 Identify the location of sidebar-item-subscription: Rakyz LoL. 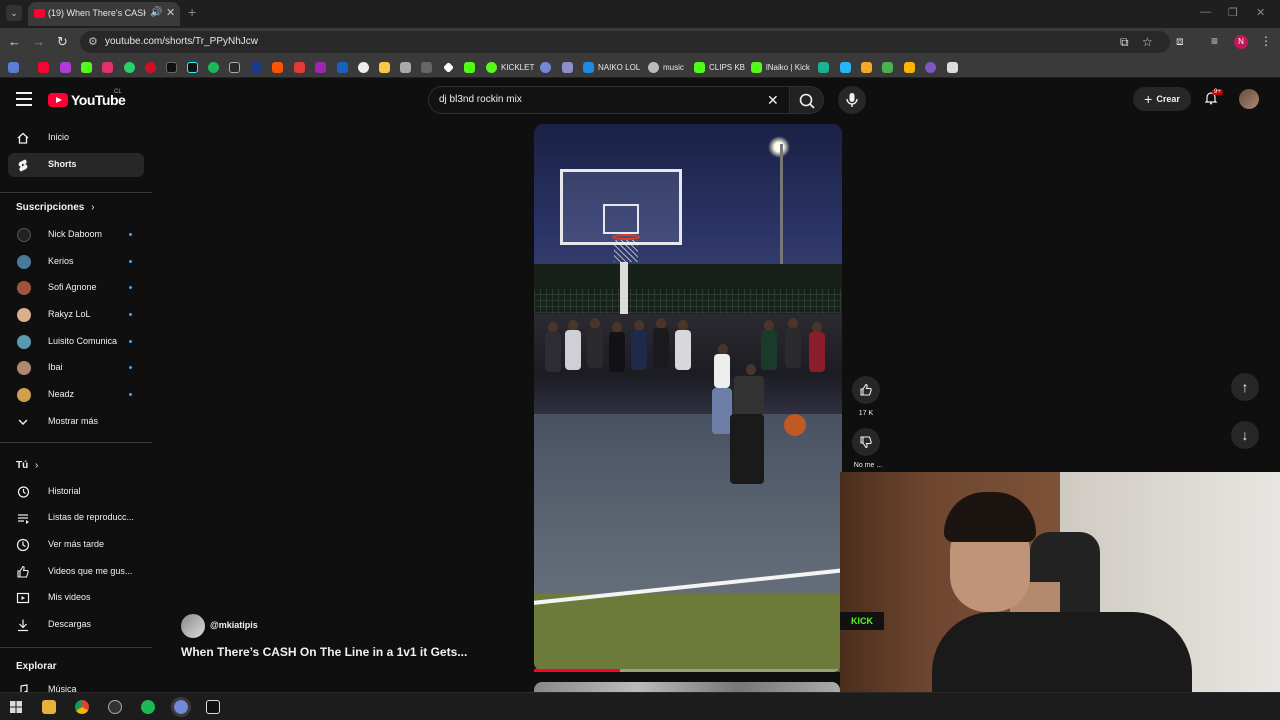
(76, 315).